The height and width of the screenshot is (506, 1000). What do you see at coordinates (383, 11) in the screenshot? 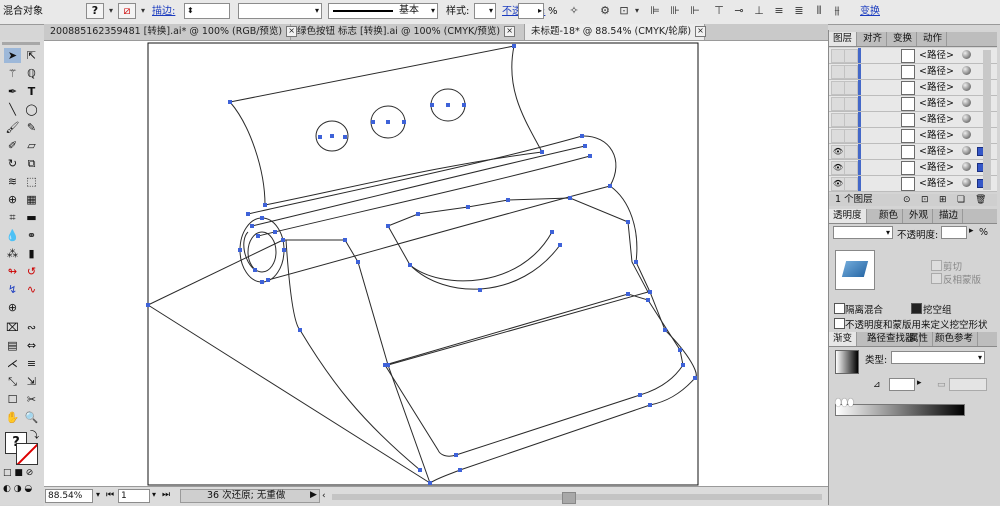
I see `brush-definition-select: 基本 ▾` at bounding box center [383, 11].